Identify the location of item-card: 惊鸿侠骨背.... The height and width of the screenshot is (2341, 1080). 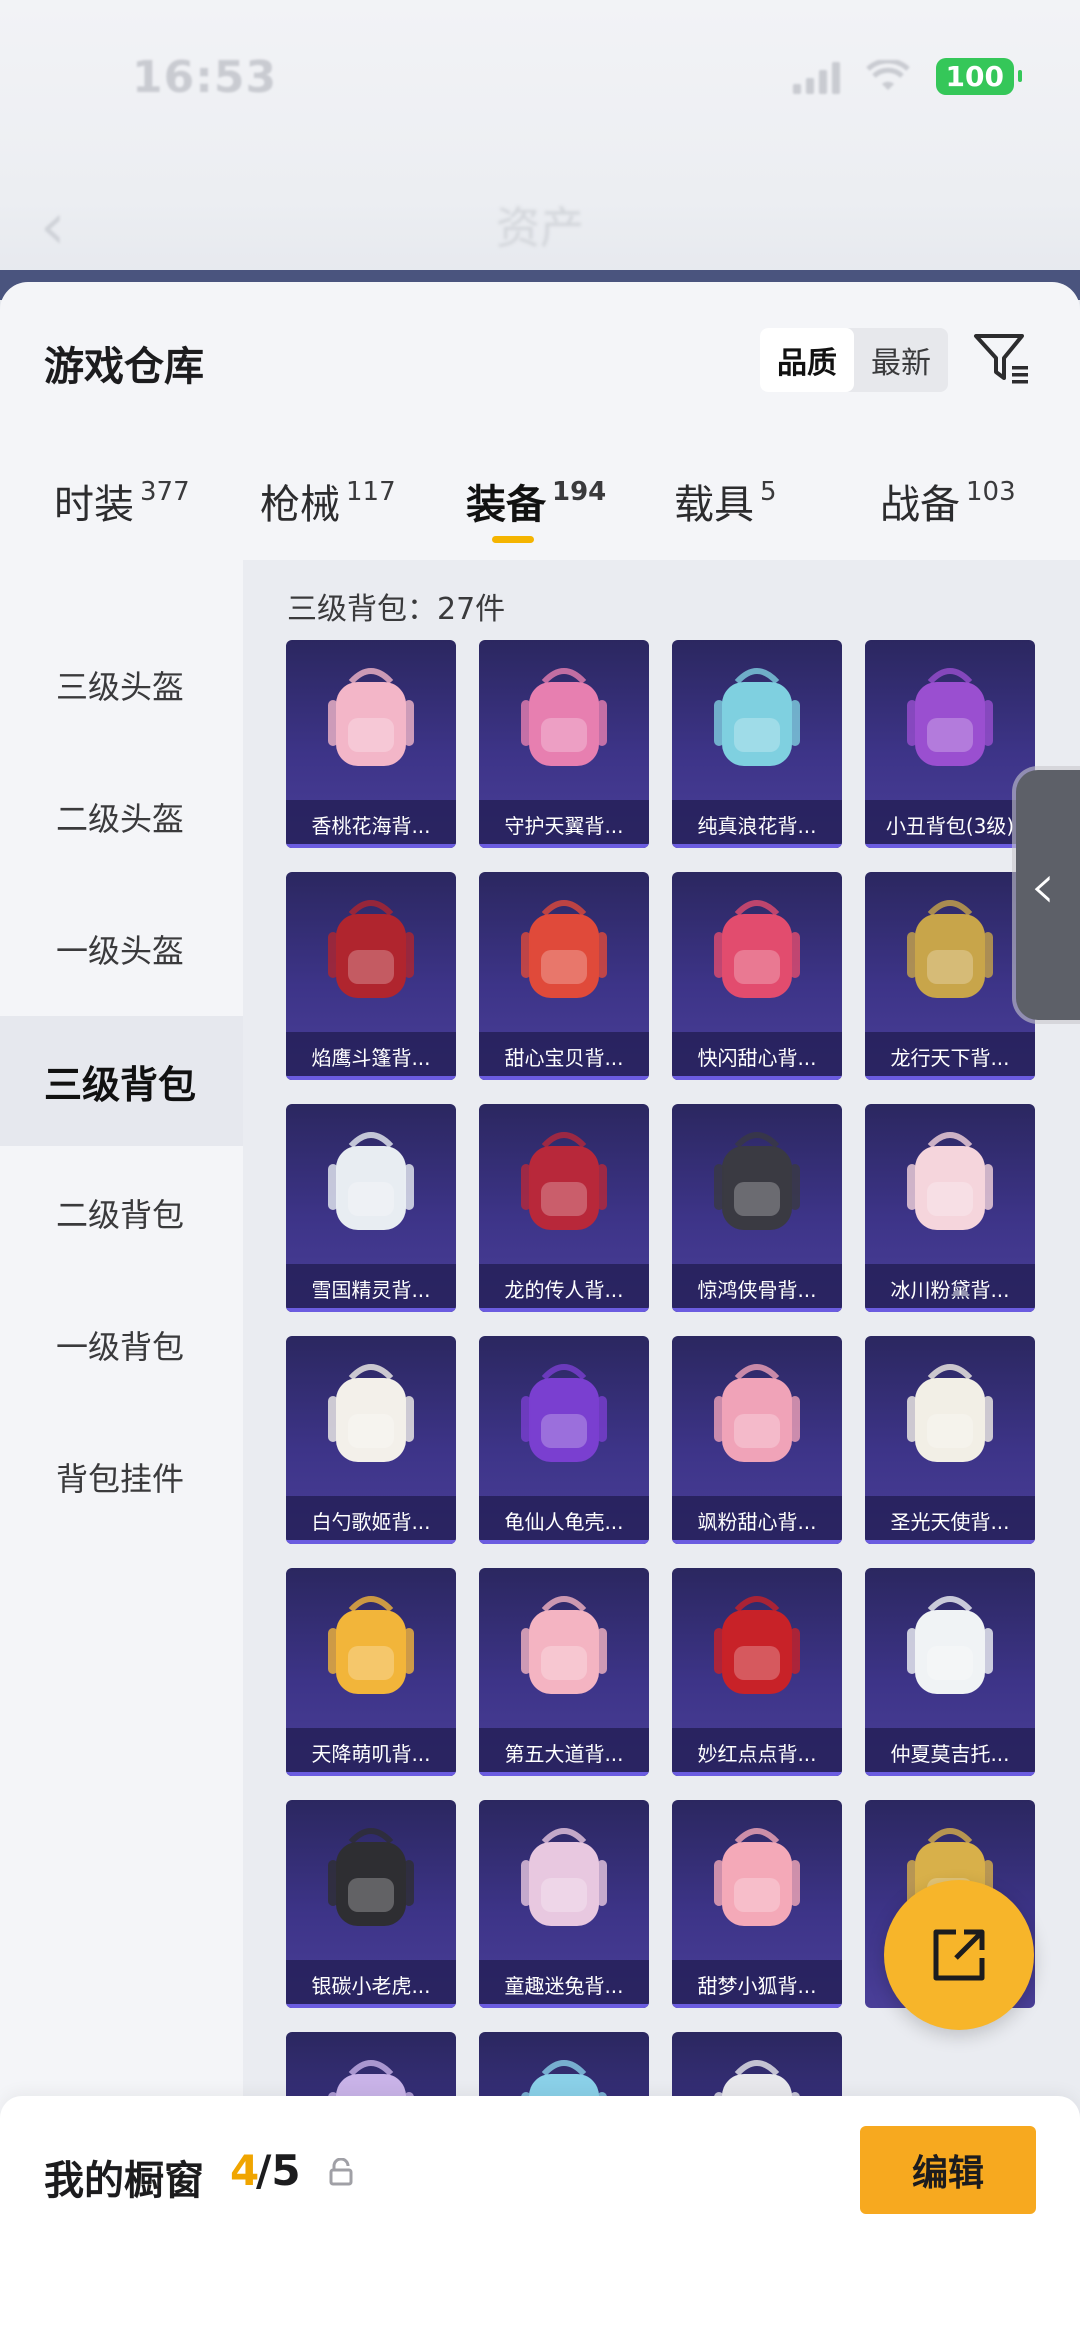
(757, 1208).